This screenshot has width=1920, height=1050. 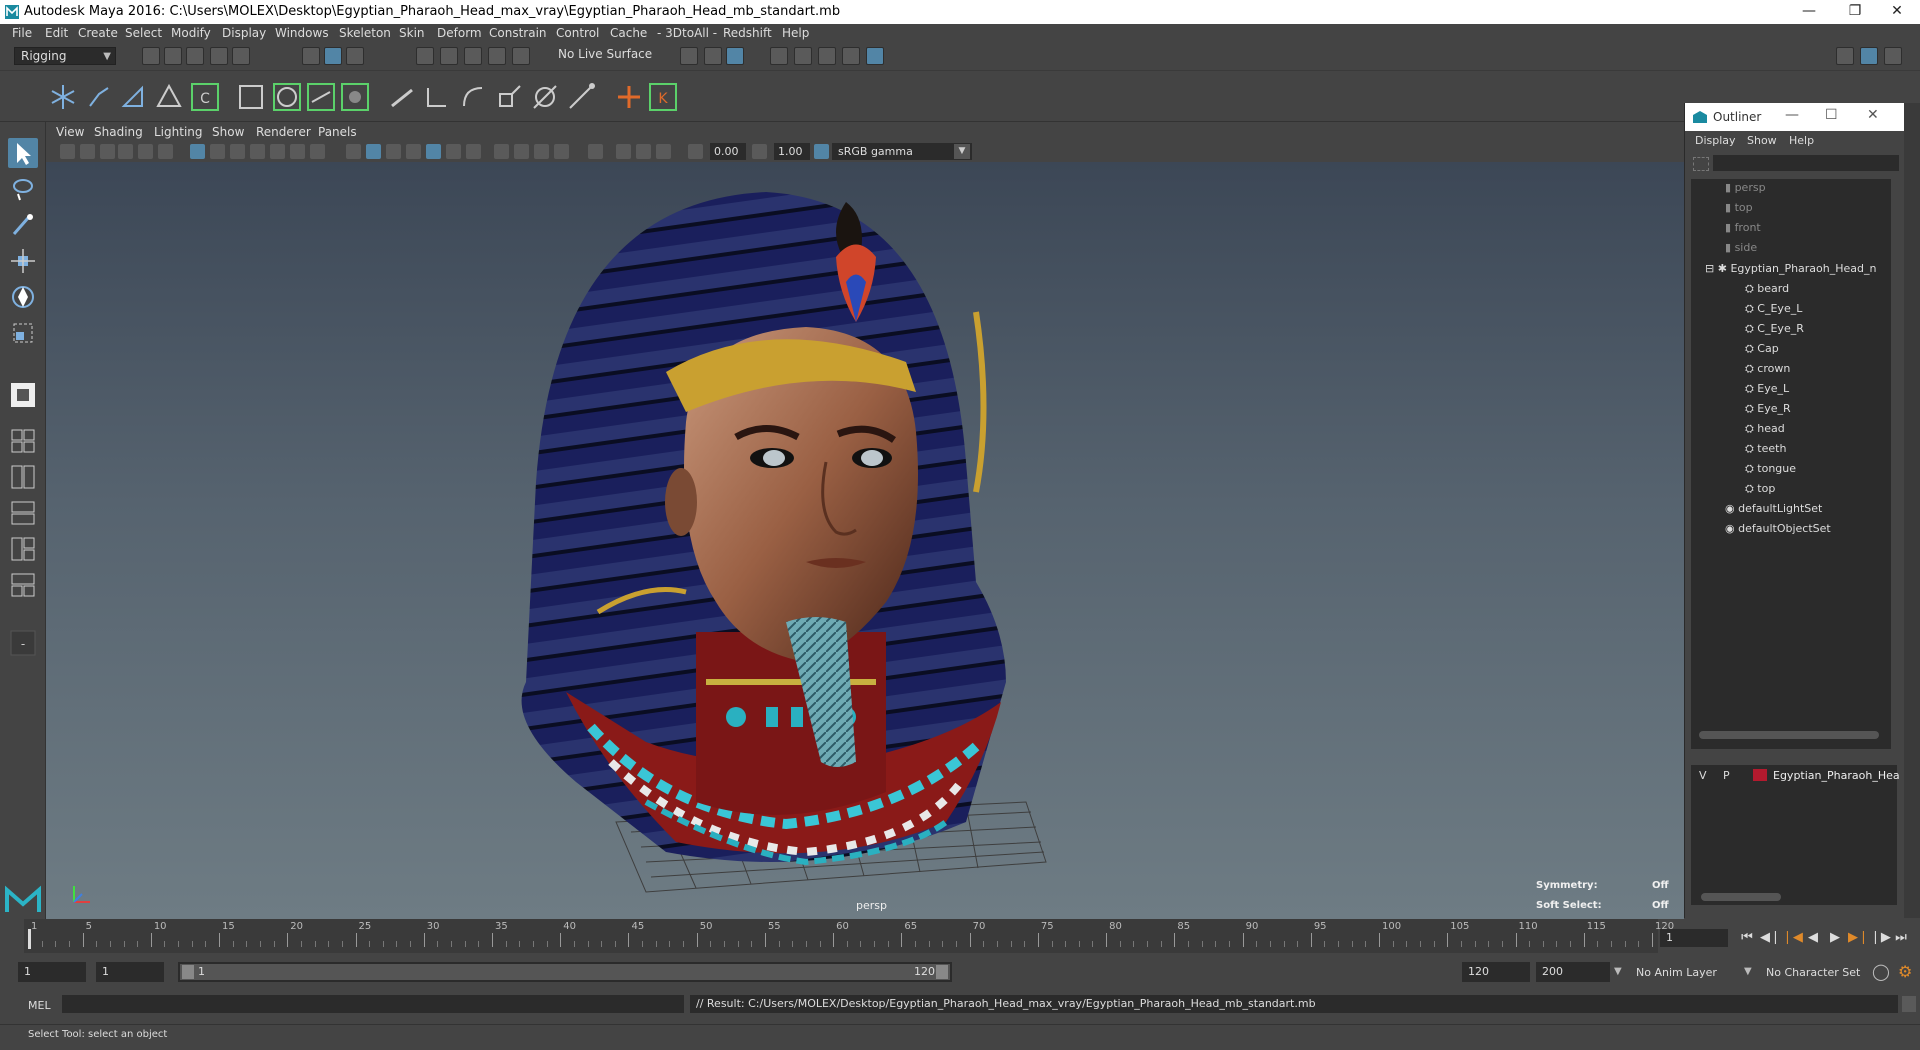 I want to click on command-input, so click(x=373, y=1004).